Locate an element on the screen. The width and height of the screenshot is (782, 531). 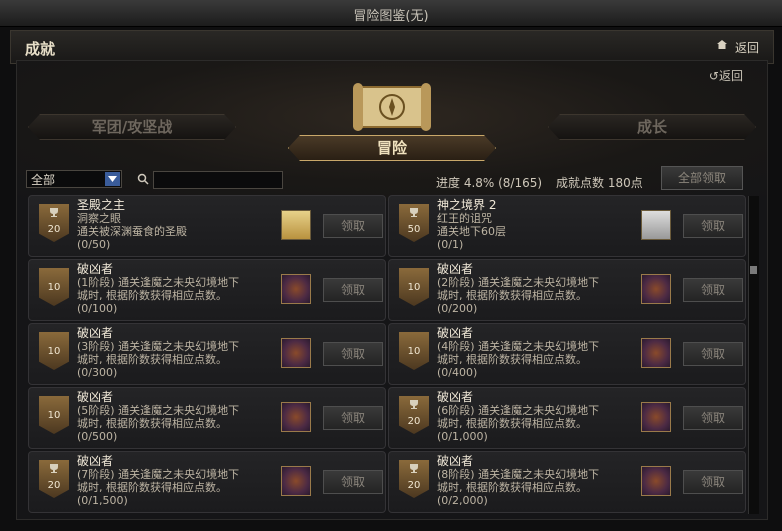
points-badge: 50 is located at coordinates (414, 223).